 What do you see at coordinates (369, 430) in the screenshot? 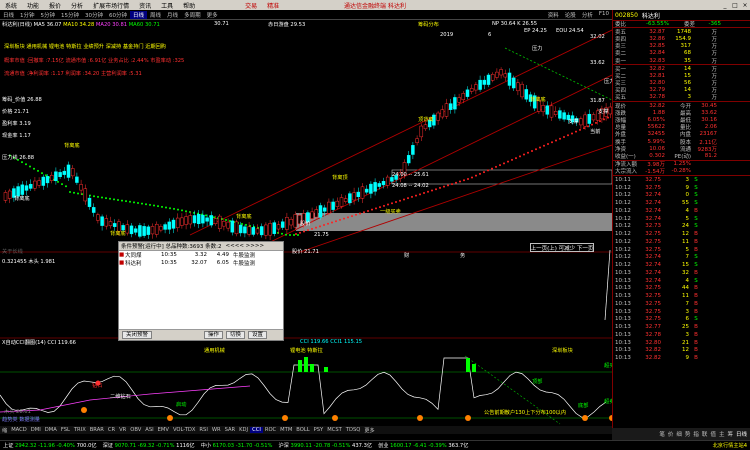
I see `indicator-tab: 更多` at bounding box center [369, 430].